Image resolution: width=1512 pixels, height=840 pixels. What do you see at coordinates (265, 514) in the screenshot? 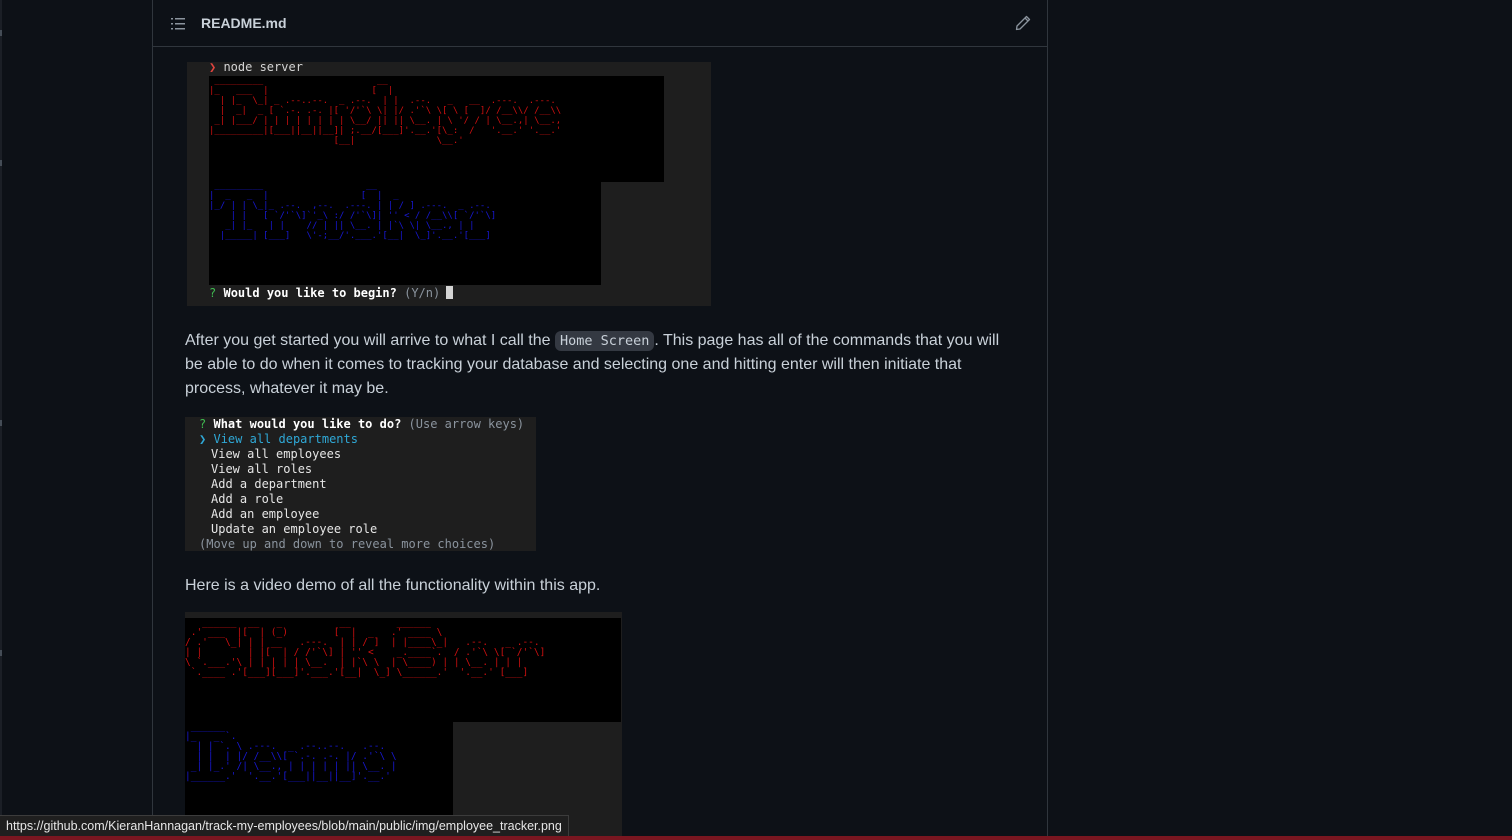
I see `menu-item: Add an employee` at bounding box center [265, 514].